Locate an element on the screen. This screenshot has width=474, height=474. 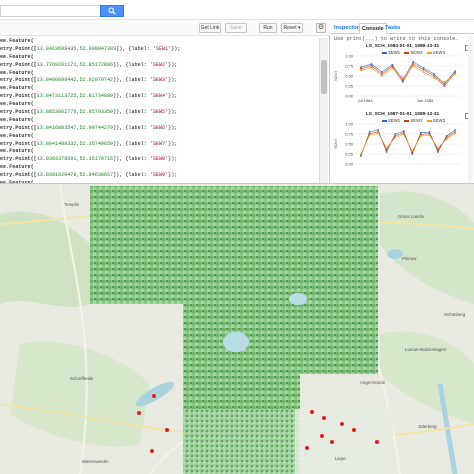
y-tick-label: 1.00 is located at coordinates (349, 123).